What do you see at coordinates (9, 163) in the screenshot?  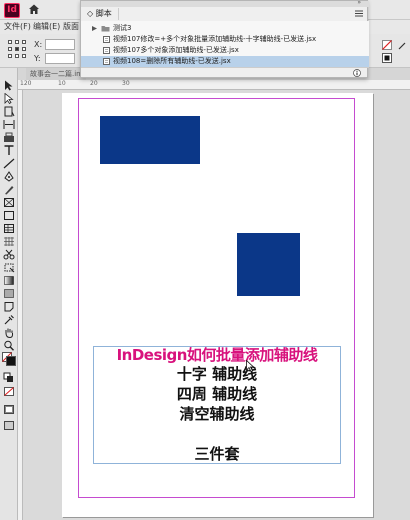 I see `line-tool-icon` at bounding box center [9, 163].